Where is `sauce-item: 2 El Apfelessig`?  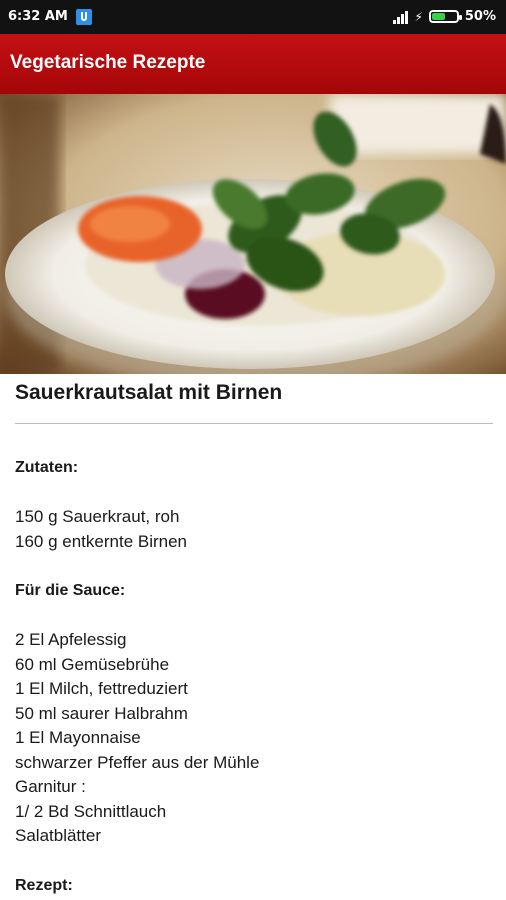 sauce-item: 2 El Apfelessig is located at coordinates (71, 639).